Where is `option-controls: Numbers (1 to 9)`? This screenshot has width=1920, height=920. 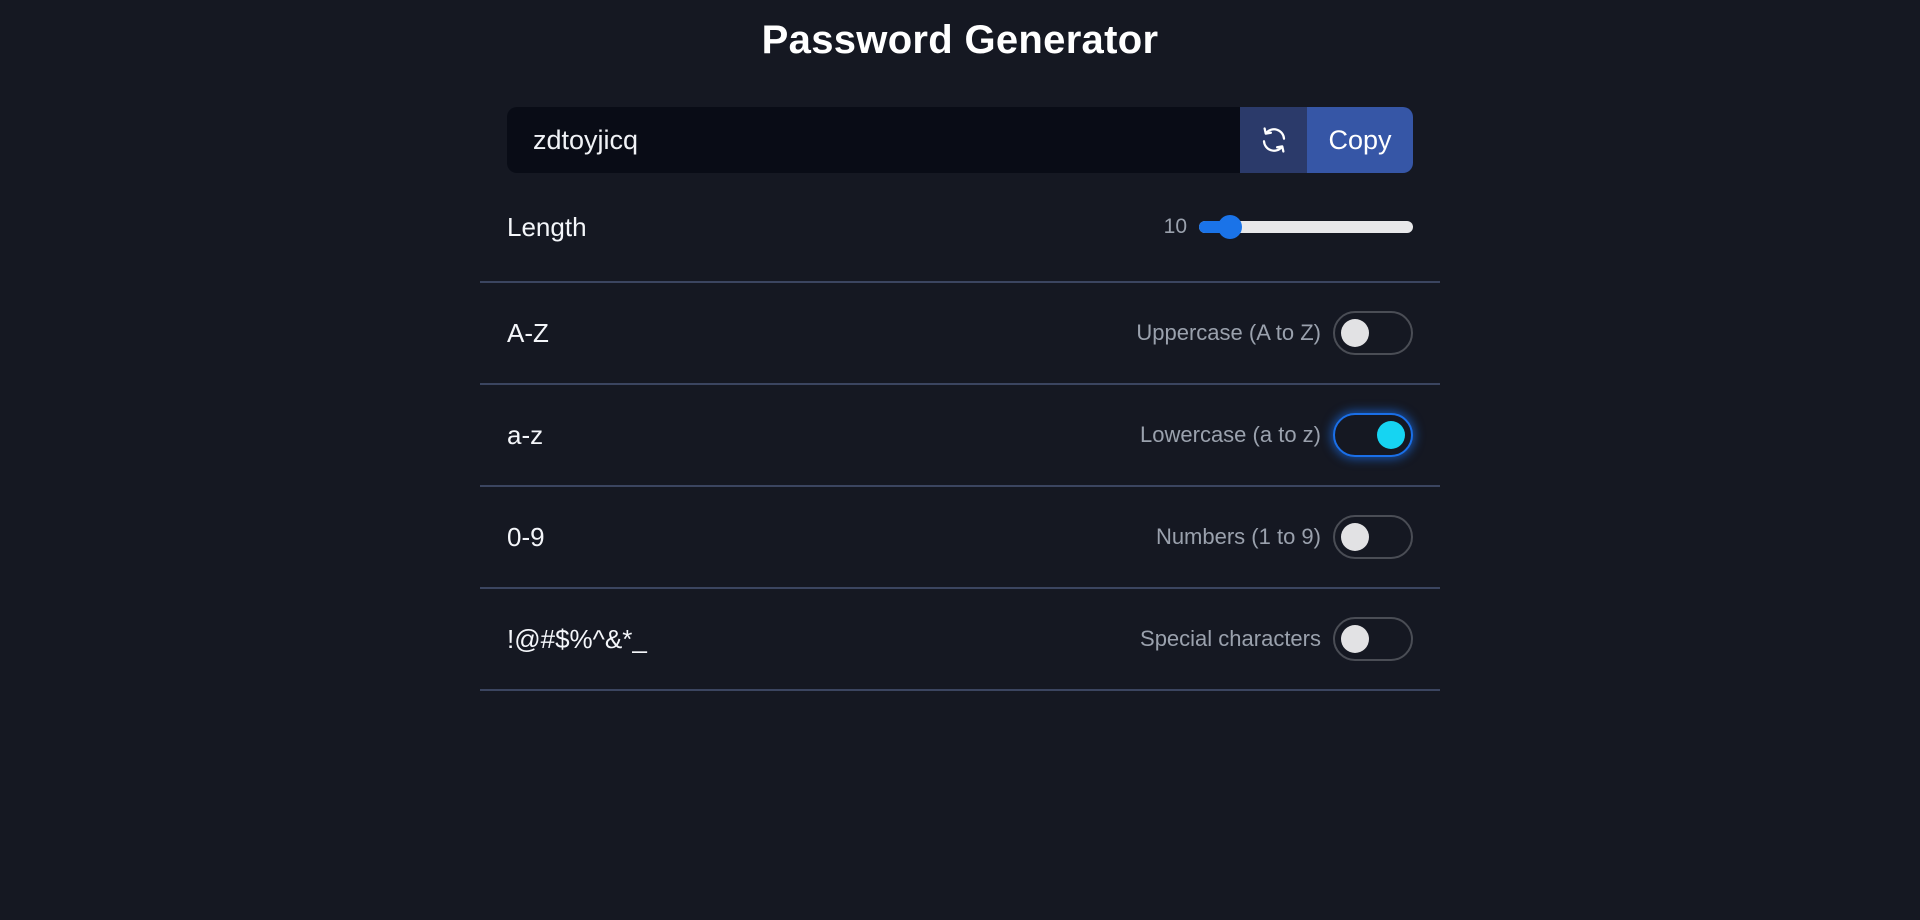
option-controls: Numbers (1 to 9) is located at coordinates (1284, 537).